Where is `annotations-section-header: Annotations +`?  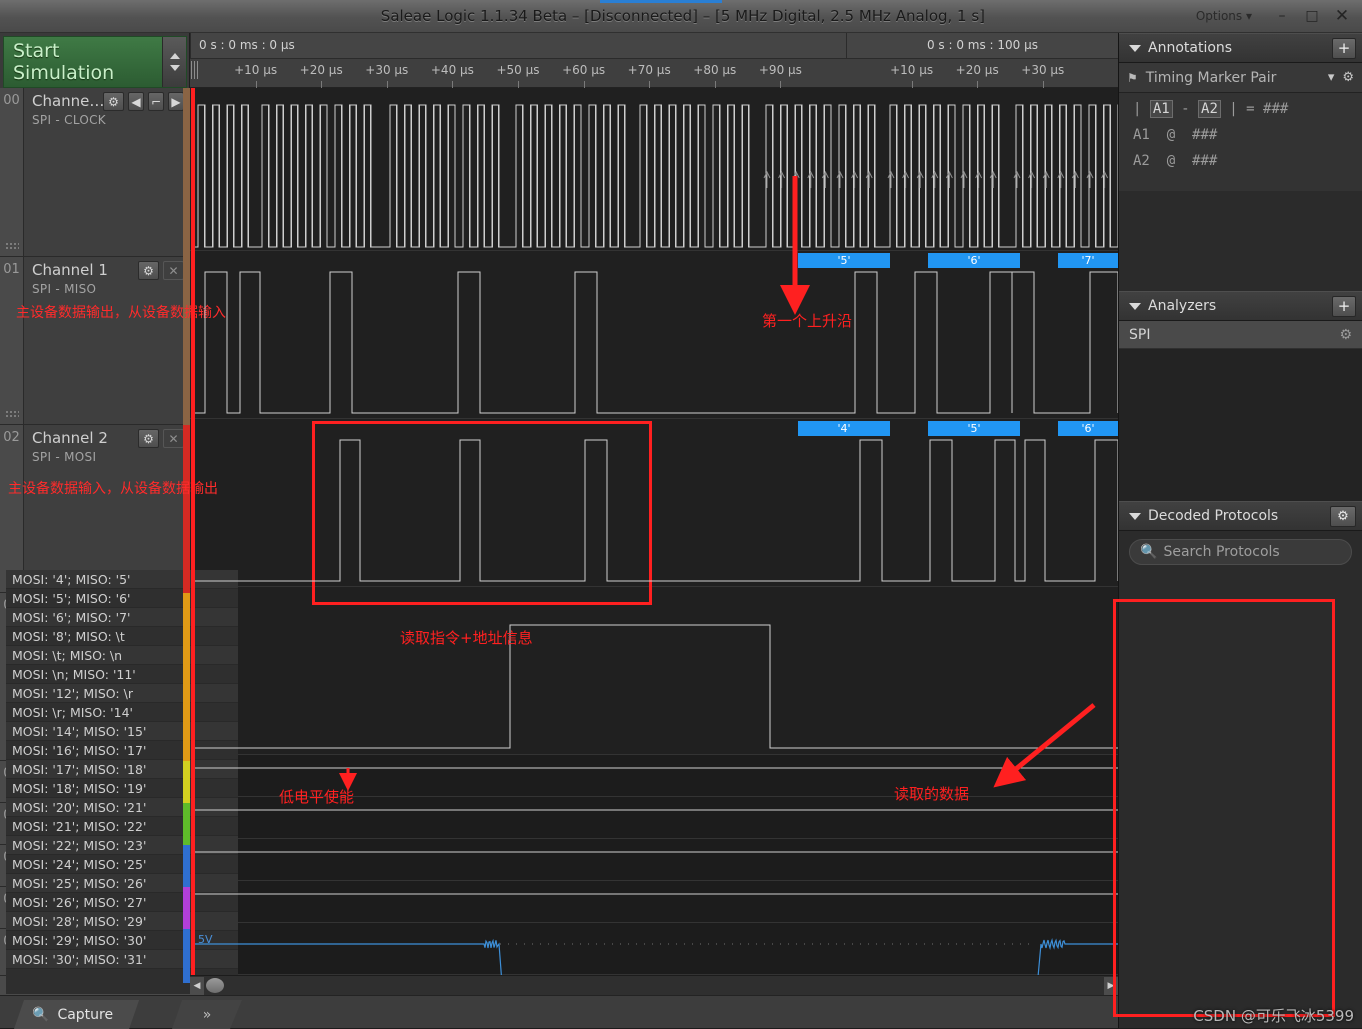 annotations-section-header: Annotations + is located at coordinates (1240, 48).